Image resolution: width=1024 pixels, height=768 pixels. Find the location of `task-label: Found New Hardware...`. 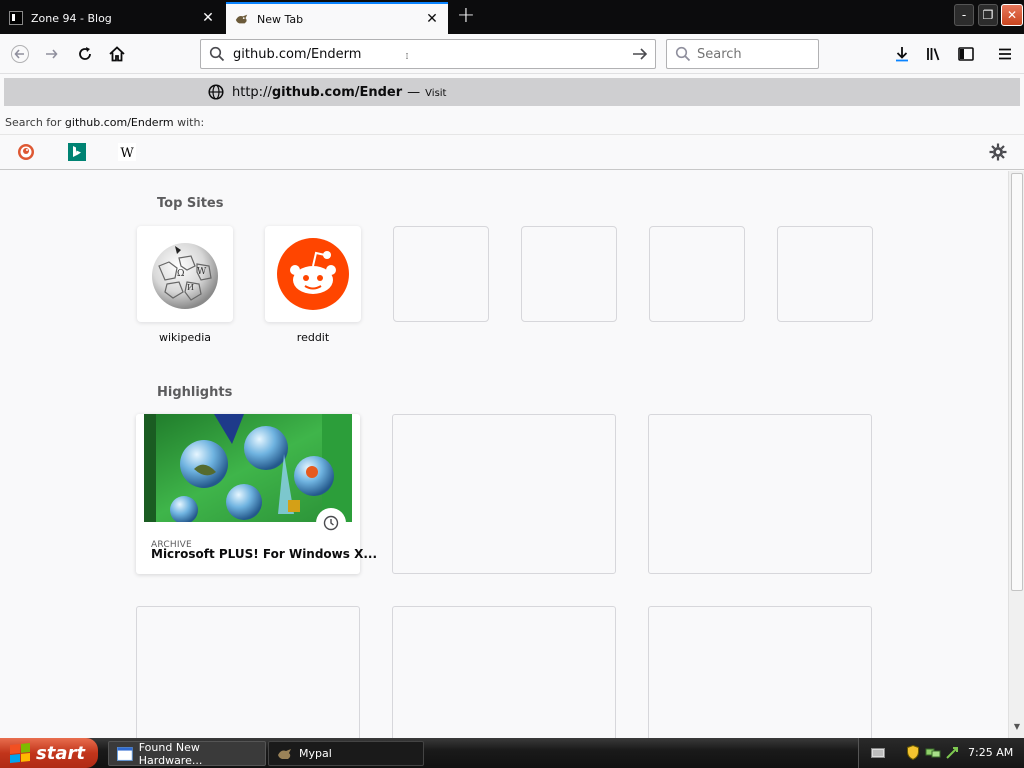

task-label: Found New Hardware... is located at coordinates (170, 753).